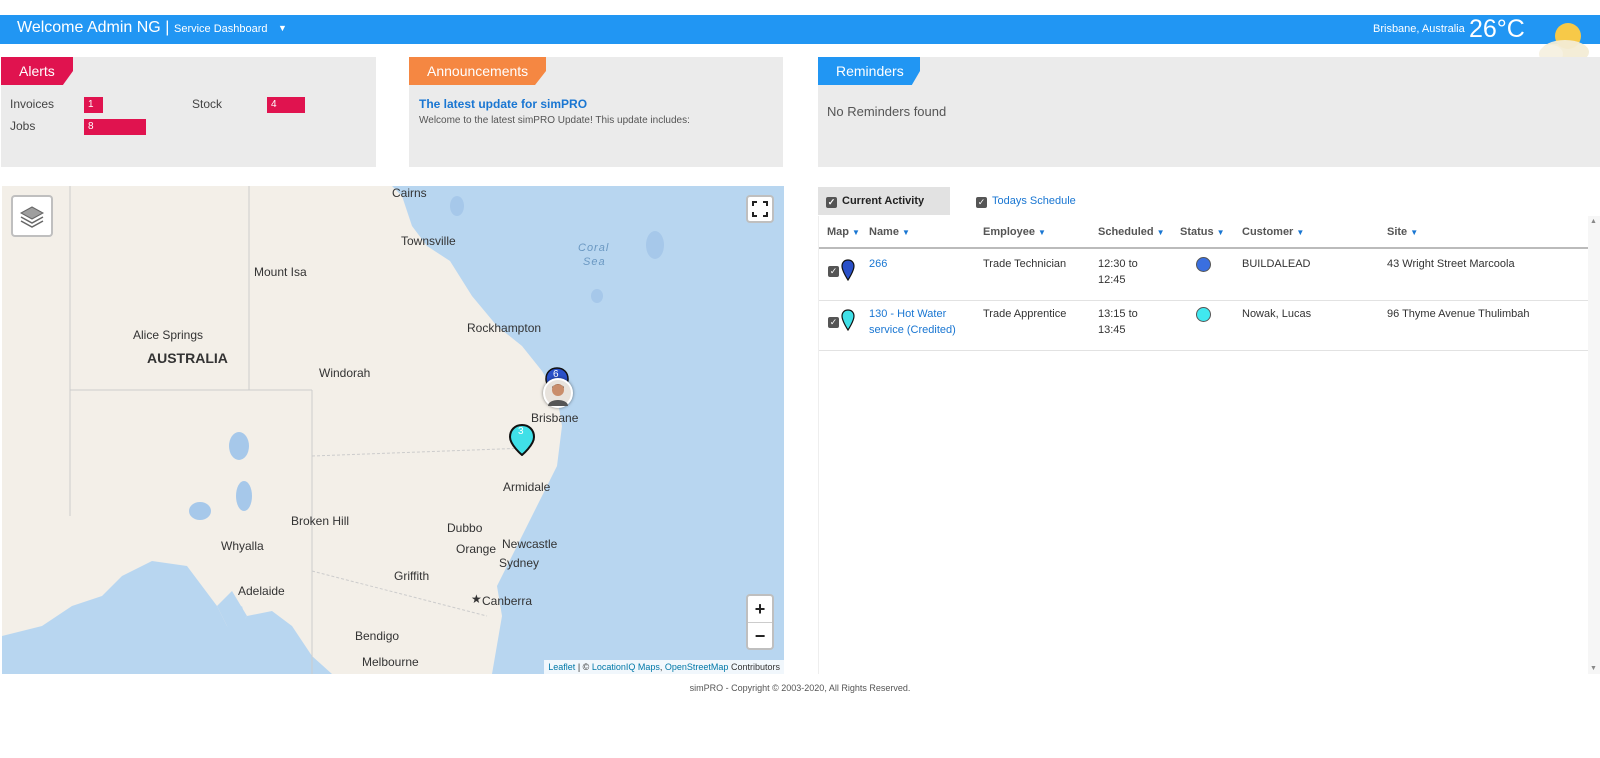 Image resolution: width=1600 pixels, height=758 pixels. I want to click on column-header-customer: Customer ▼, so click(1273, 232).